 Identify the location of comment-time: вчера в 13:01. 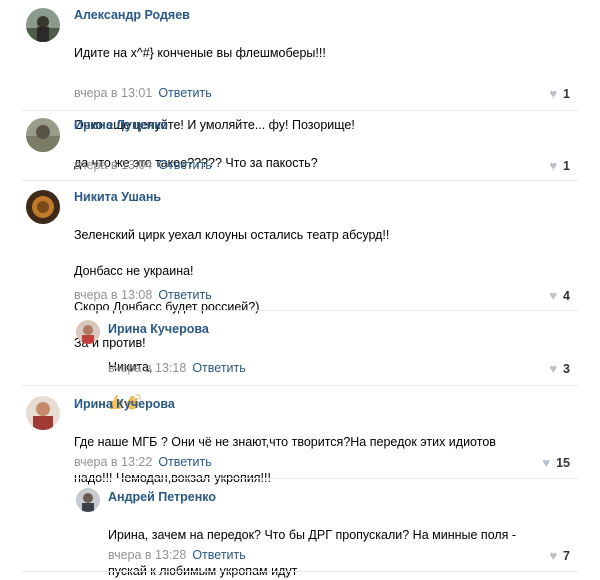
(113, 93).